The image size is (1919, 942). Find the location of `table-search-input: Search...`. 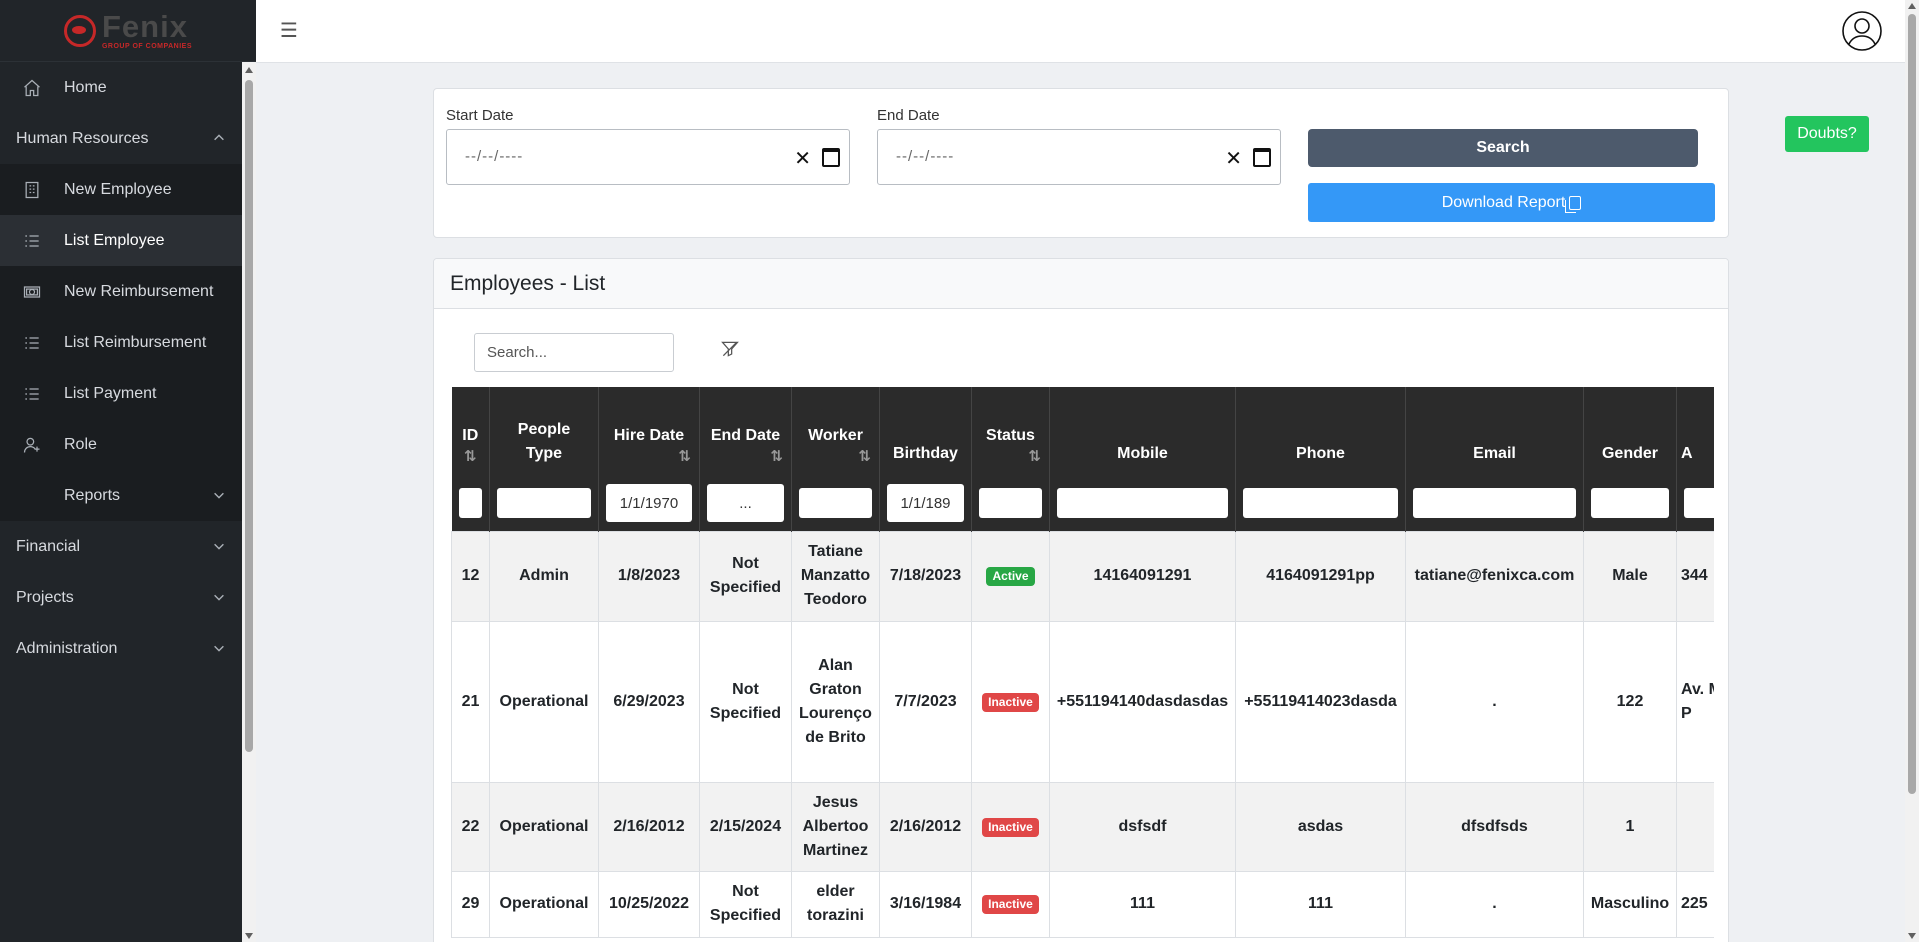

table-search-input: Search... is located at coordinates (574, 352).